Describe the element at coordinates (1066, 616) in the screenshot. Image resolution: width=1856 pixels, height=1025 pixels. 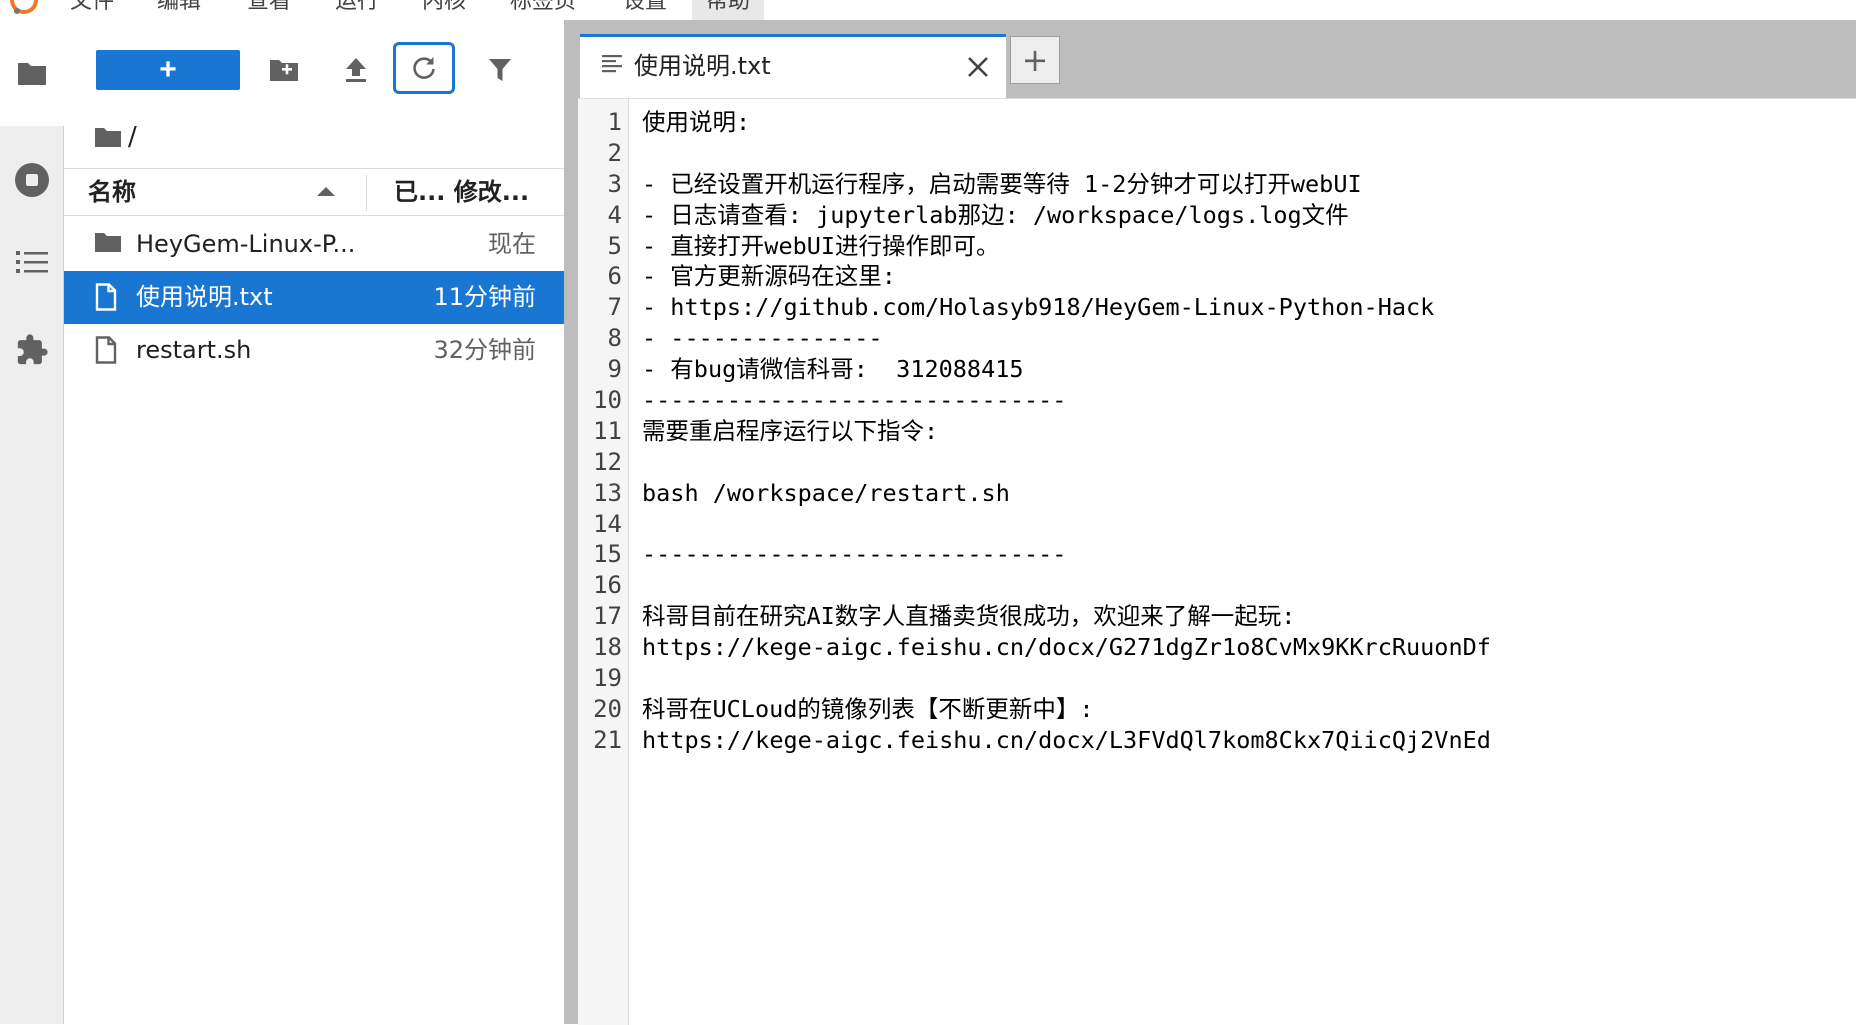
I see `code-line: 科哥目前在研究AI数字人直播卖货很成功，欢迎来了解一起玩:` at that location.